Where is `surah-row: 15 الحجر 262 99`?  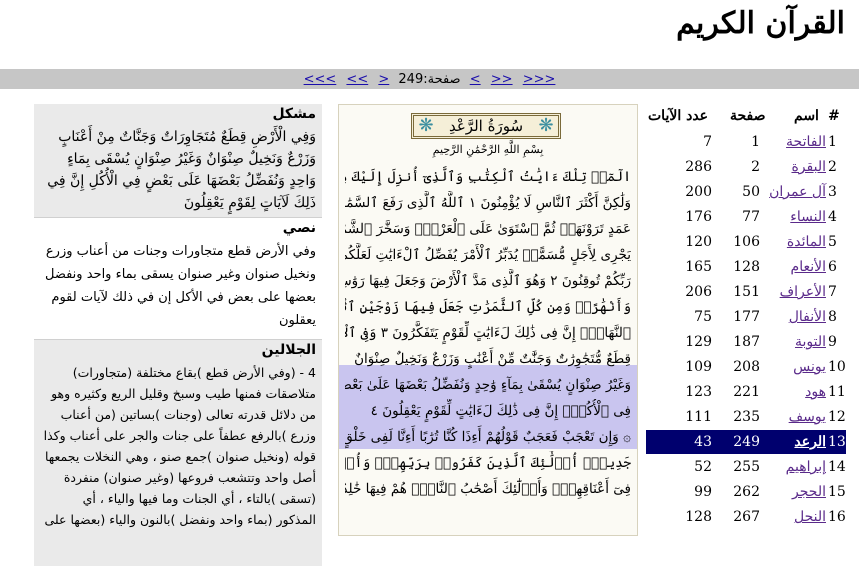 surah-row: 15 الحجر 262 99 is located at coordinates (746, 492).